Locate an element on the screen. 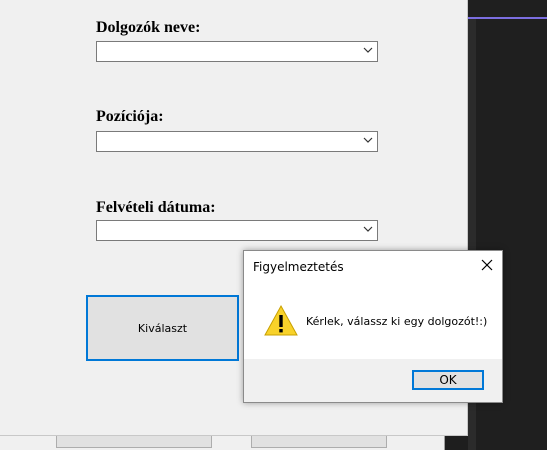  dialog-title: Figyelmeztetés is located at coordinates (298, 267).